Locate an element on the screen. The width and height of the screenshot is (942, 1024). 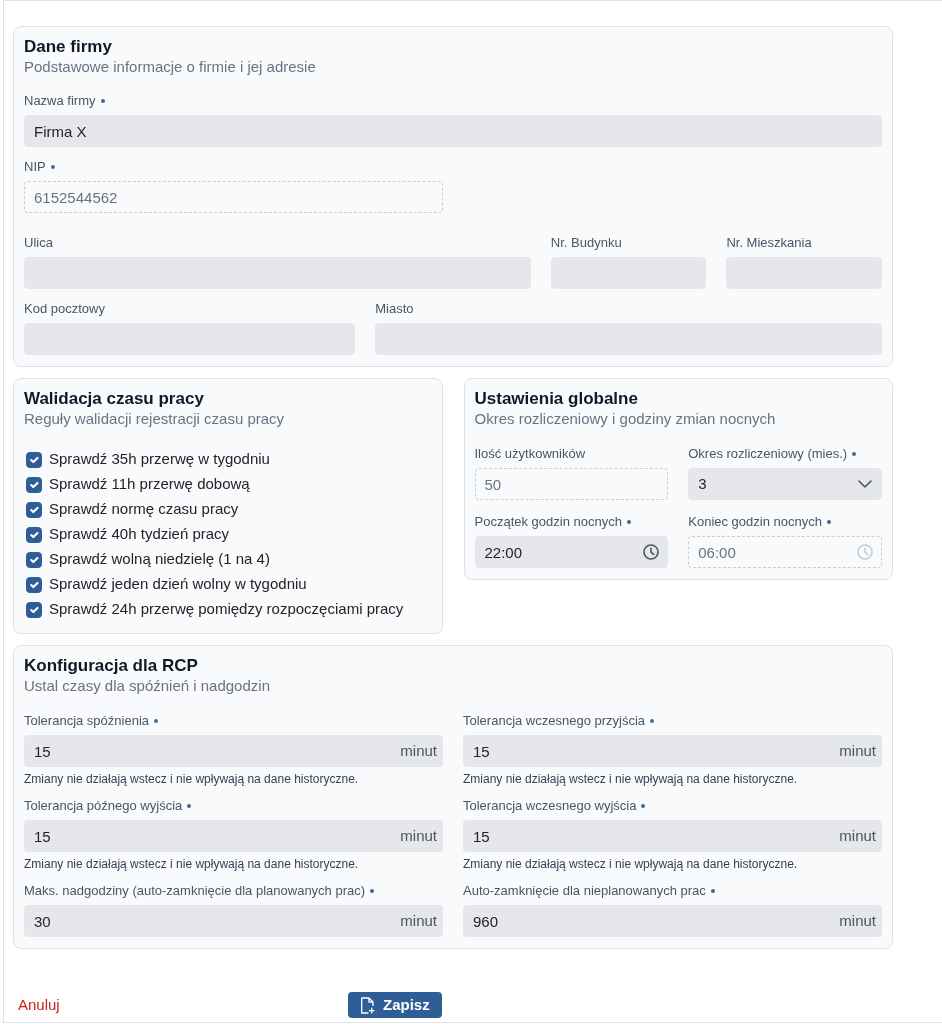
field-label: Nr. Budynku is located at coordinates (586, 242).